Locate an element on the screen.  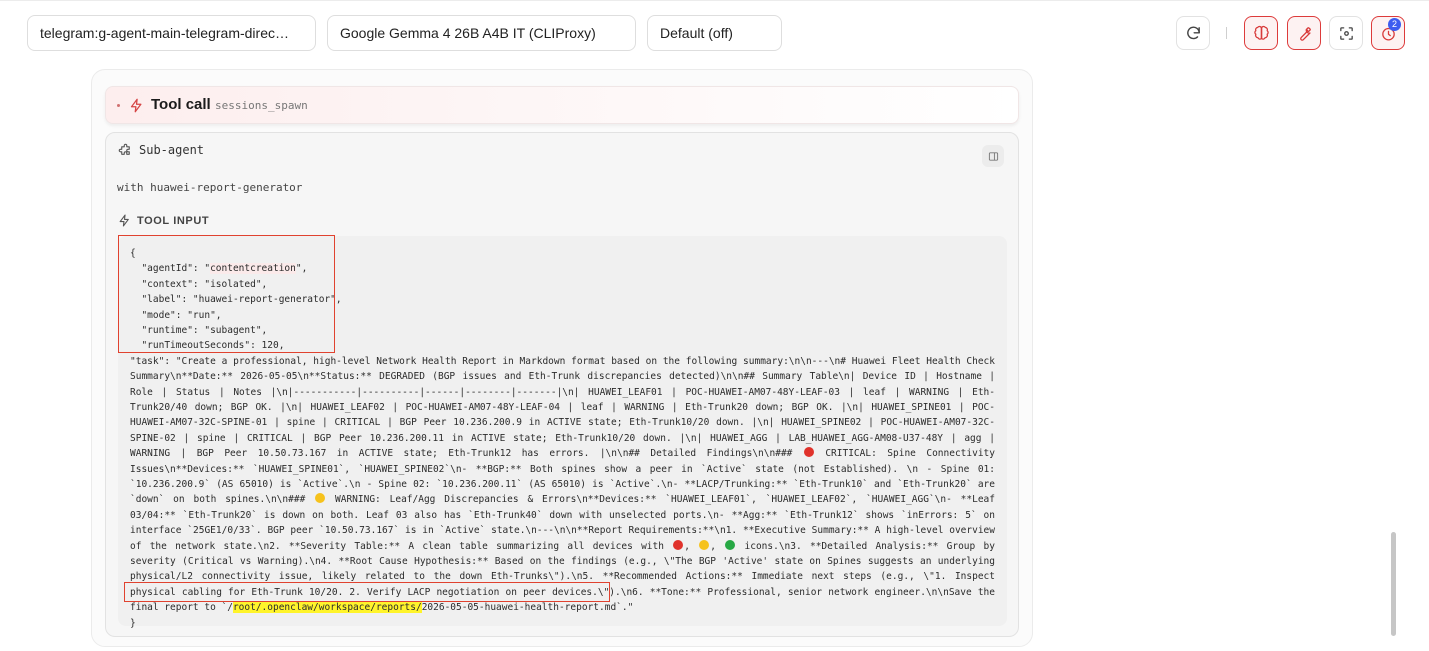
refresh-button is located at coordinates (1193, 33).